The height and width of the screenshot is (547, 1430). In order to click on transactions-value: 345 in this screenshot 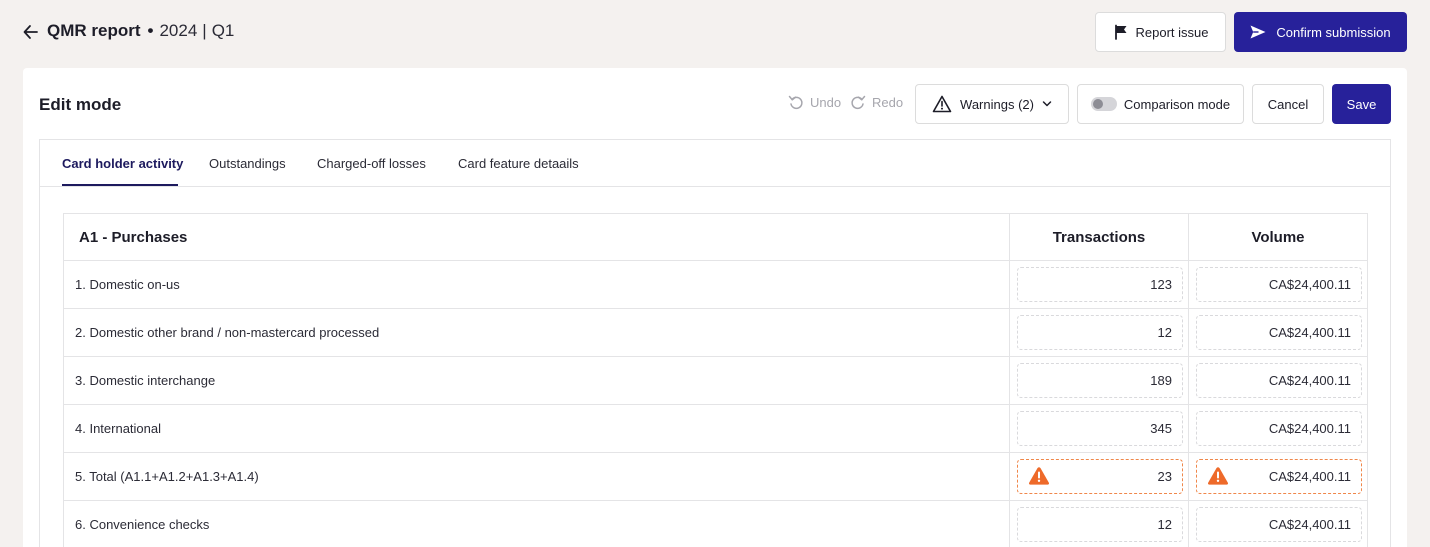, I will do `click(1161, 428)`.